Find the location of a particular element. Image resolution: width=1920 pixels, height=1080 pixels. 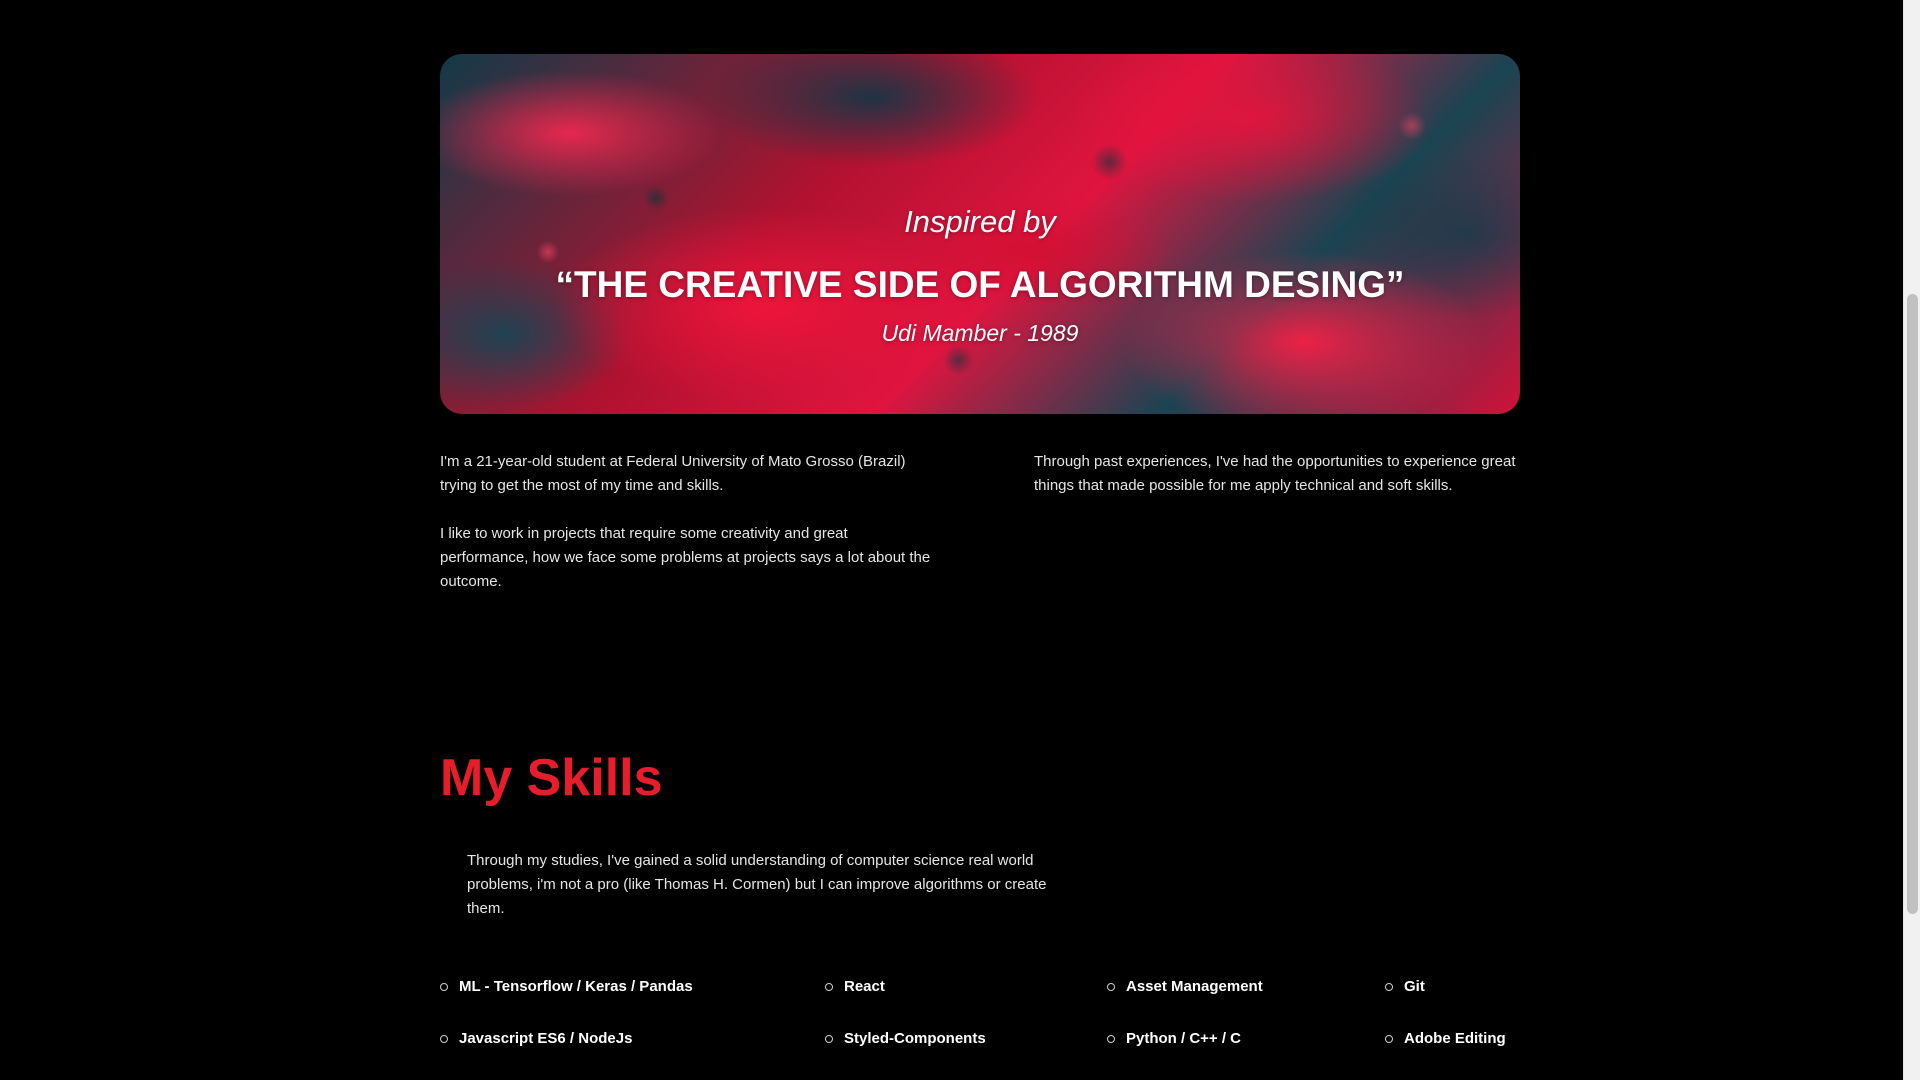

vertical-scrollbar is located at coordinates (1911, 540).